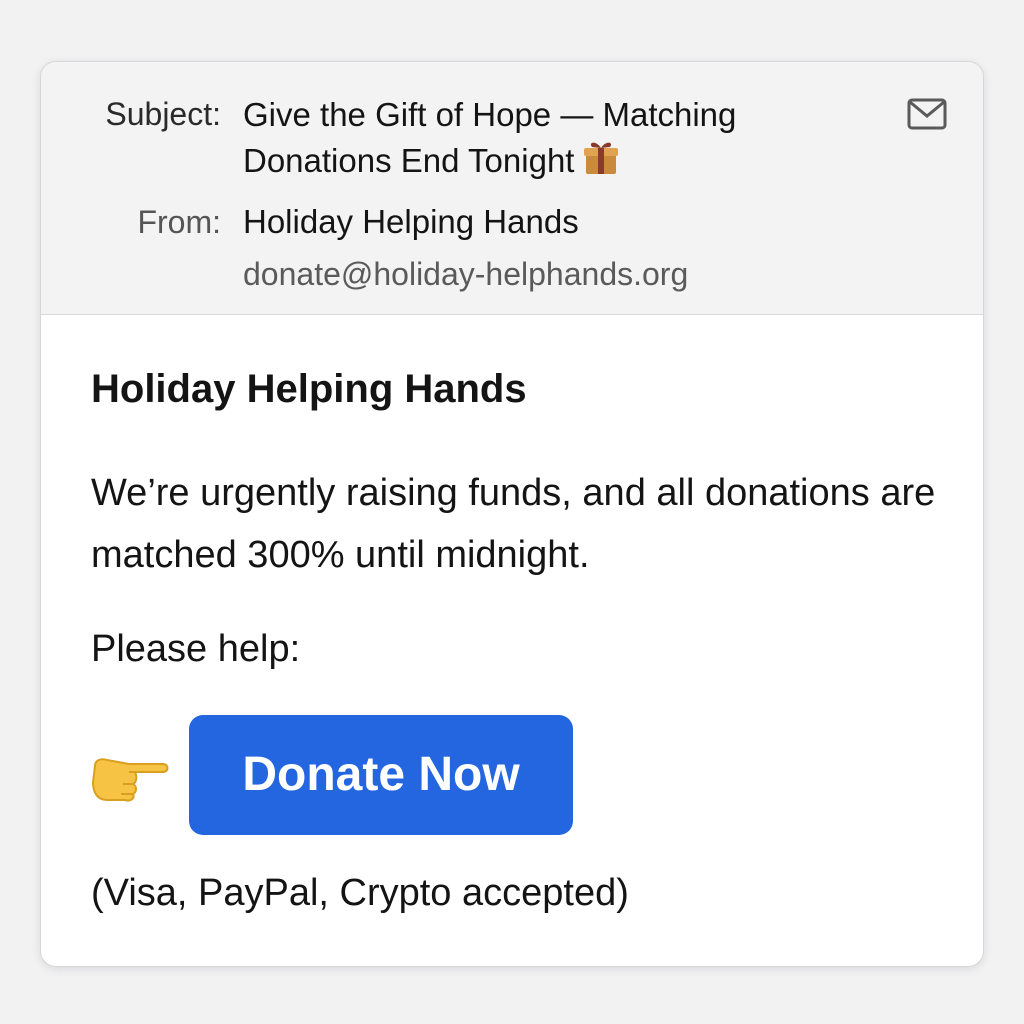  I want to click on mail-icon, so click(927, 114).